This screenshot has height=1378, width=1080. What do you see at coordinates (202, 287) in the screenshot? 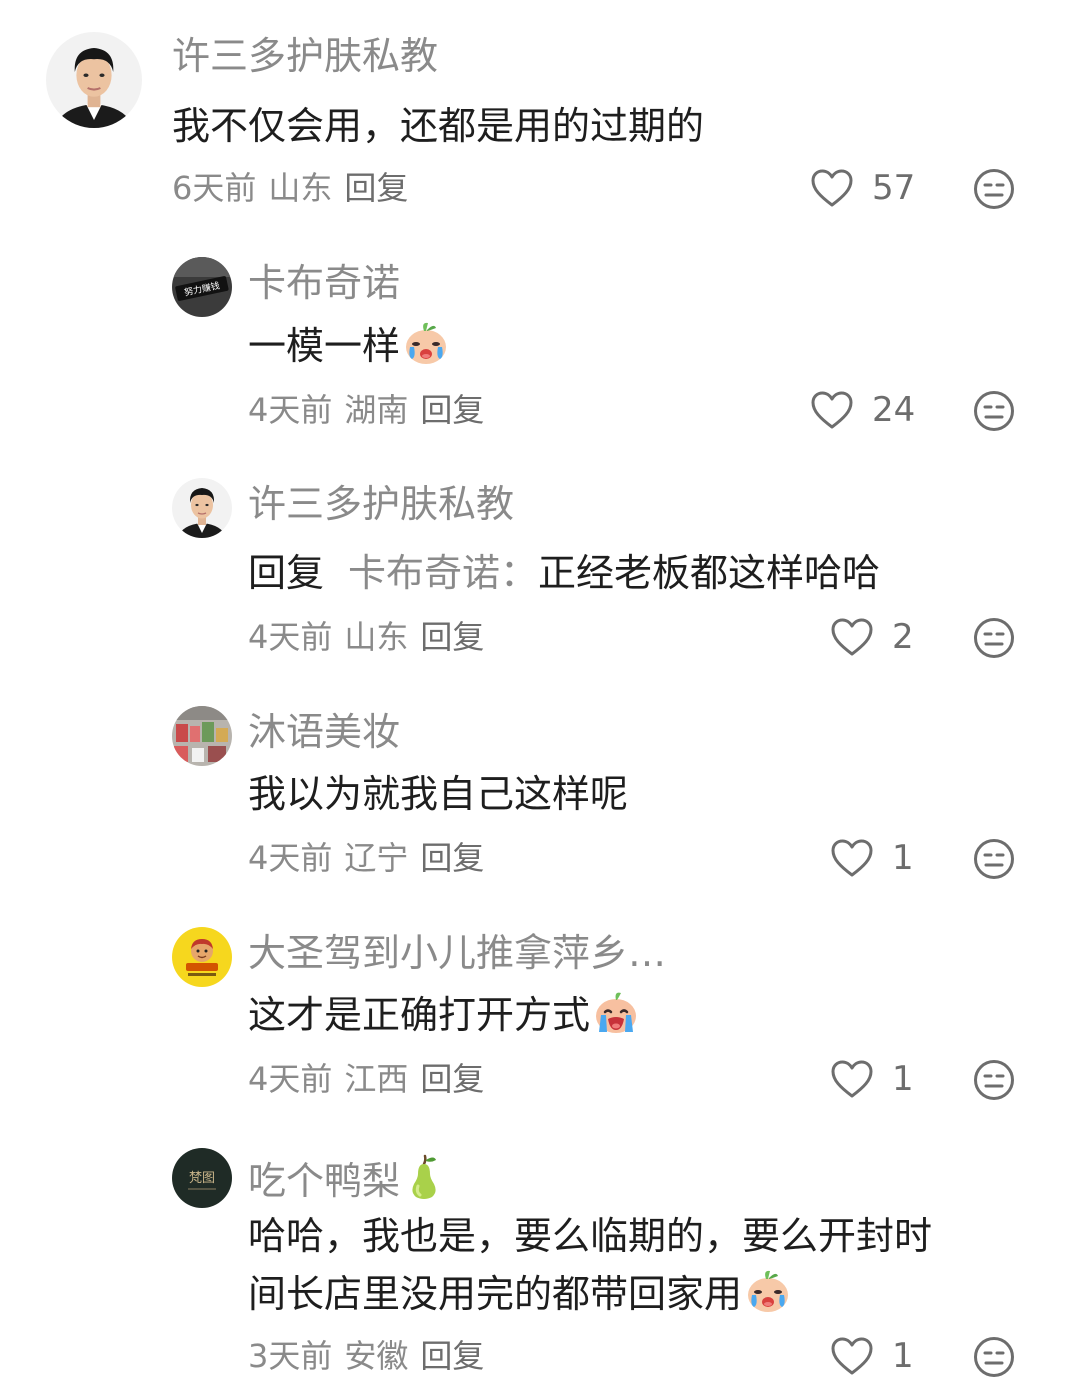
I see `avatar: 努力赚钱` at bounding box center [202, 287].